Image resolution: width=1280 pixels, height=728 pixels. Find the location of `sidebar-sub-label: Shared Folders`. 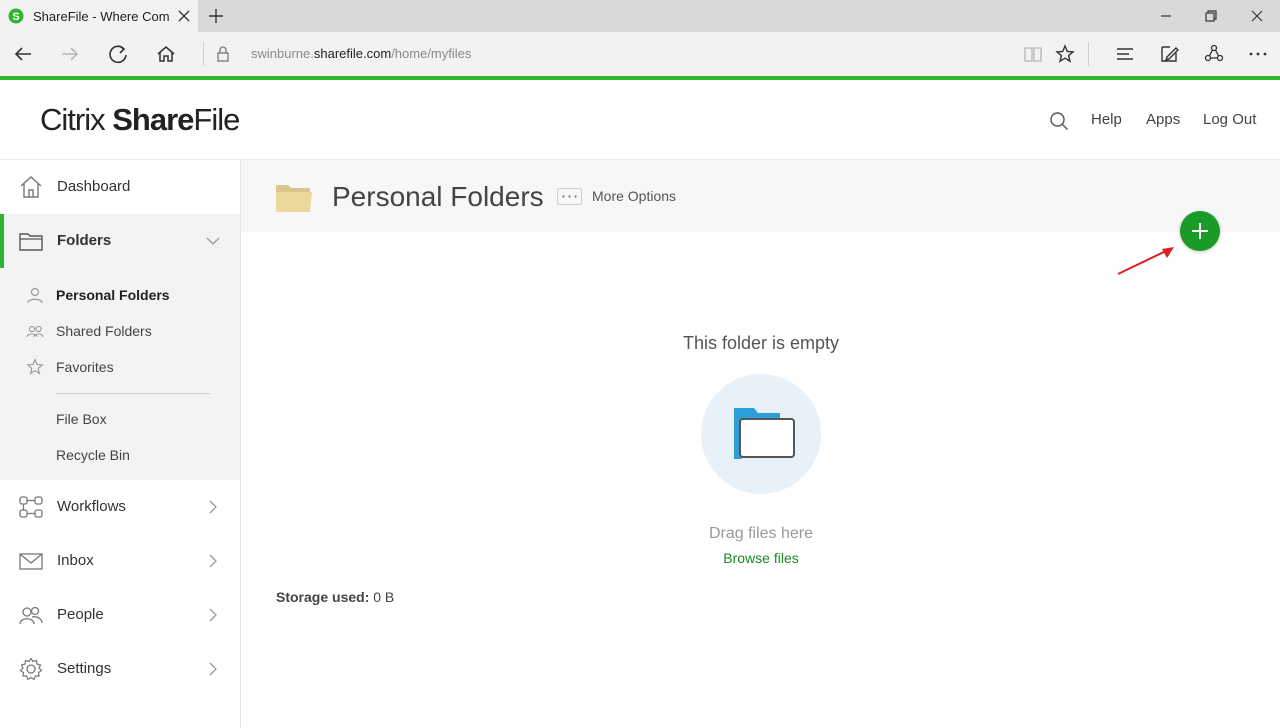

sidebar-sub-label: Shared Folders is located at coordinates (104, 331).